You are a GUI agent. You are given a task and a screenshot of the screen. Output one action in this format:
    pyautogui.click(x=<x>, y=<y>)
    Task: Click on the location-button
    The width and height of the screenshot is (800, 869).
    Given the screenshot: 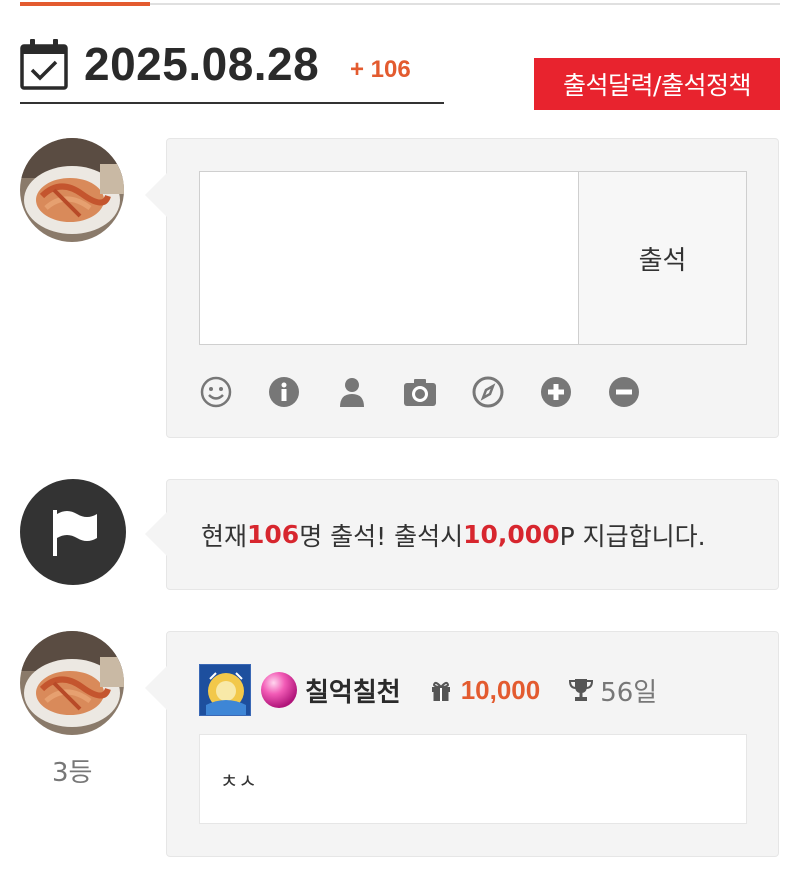 What is the action you would take?
    pyautogui.click(x=488, y=392)
    